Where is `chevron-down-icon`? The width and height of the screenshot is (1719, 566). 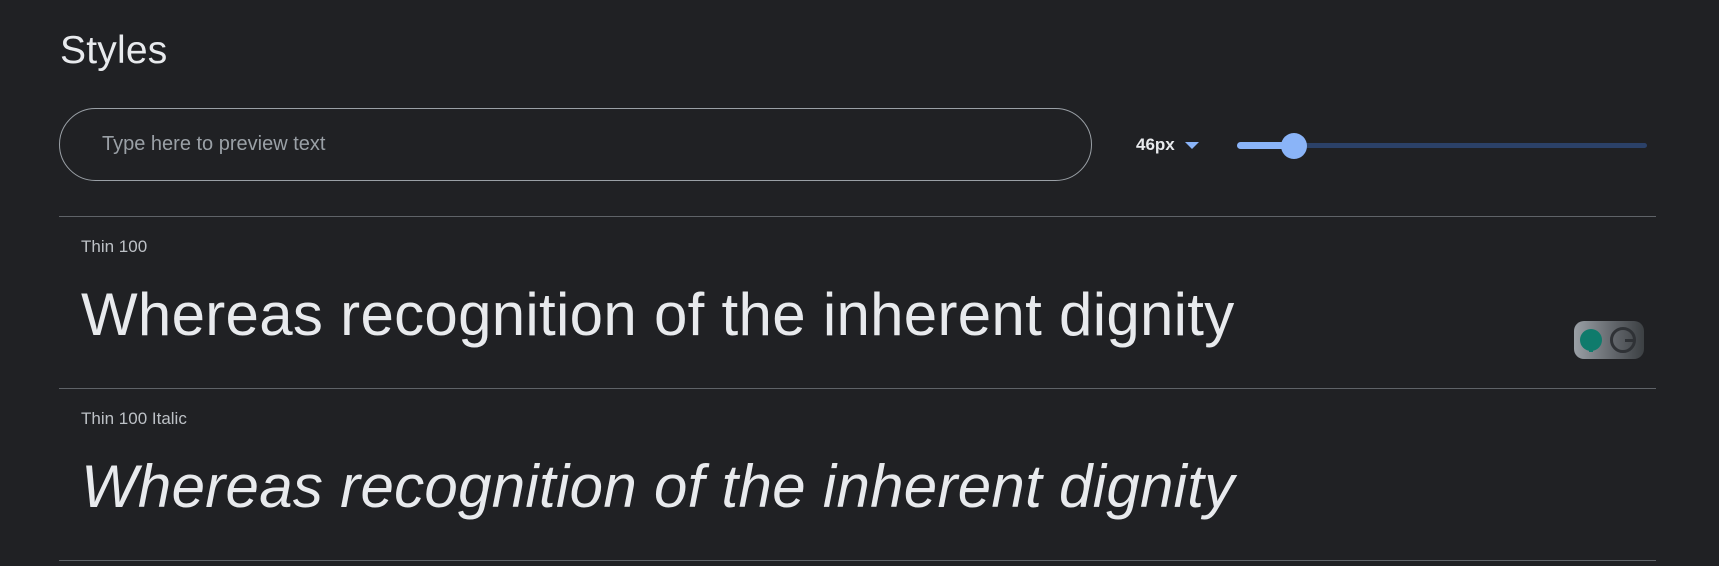
chevron-down-icon is located at coordinates (1191, 145).